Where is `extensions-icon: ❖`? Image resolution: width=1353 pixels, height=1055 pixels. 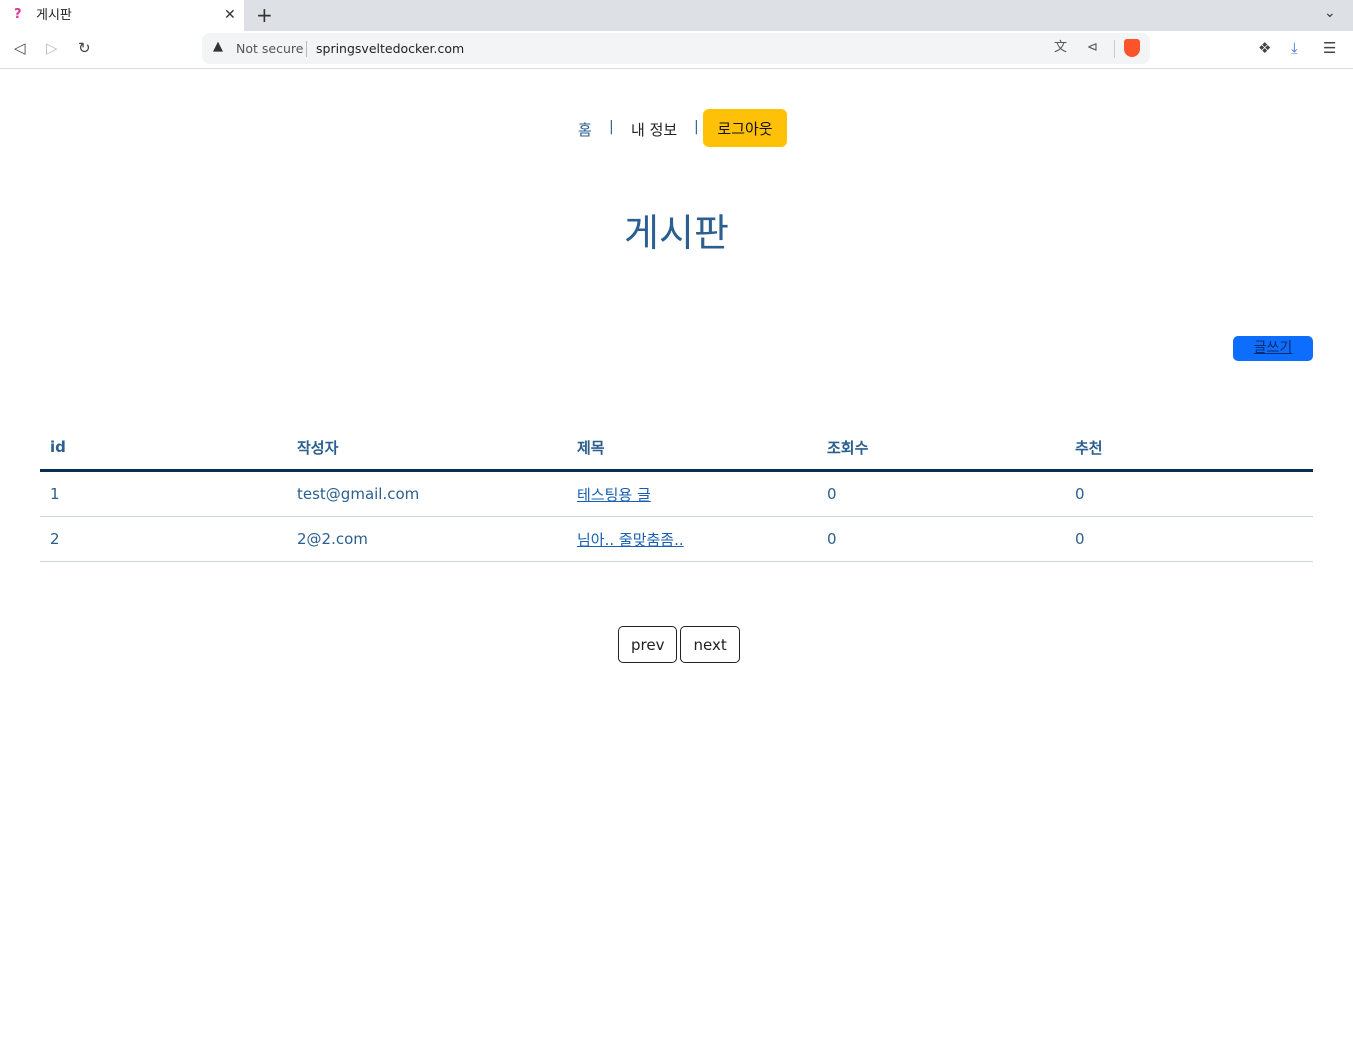
extensions-icon: ❖ is located at coordinates (1264, 48).